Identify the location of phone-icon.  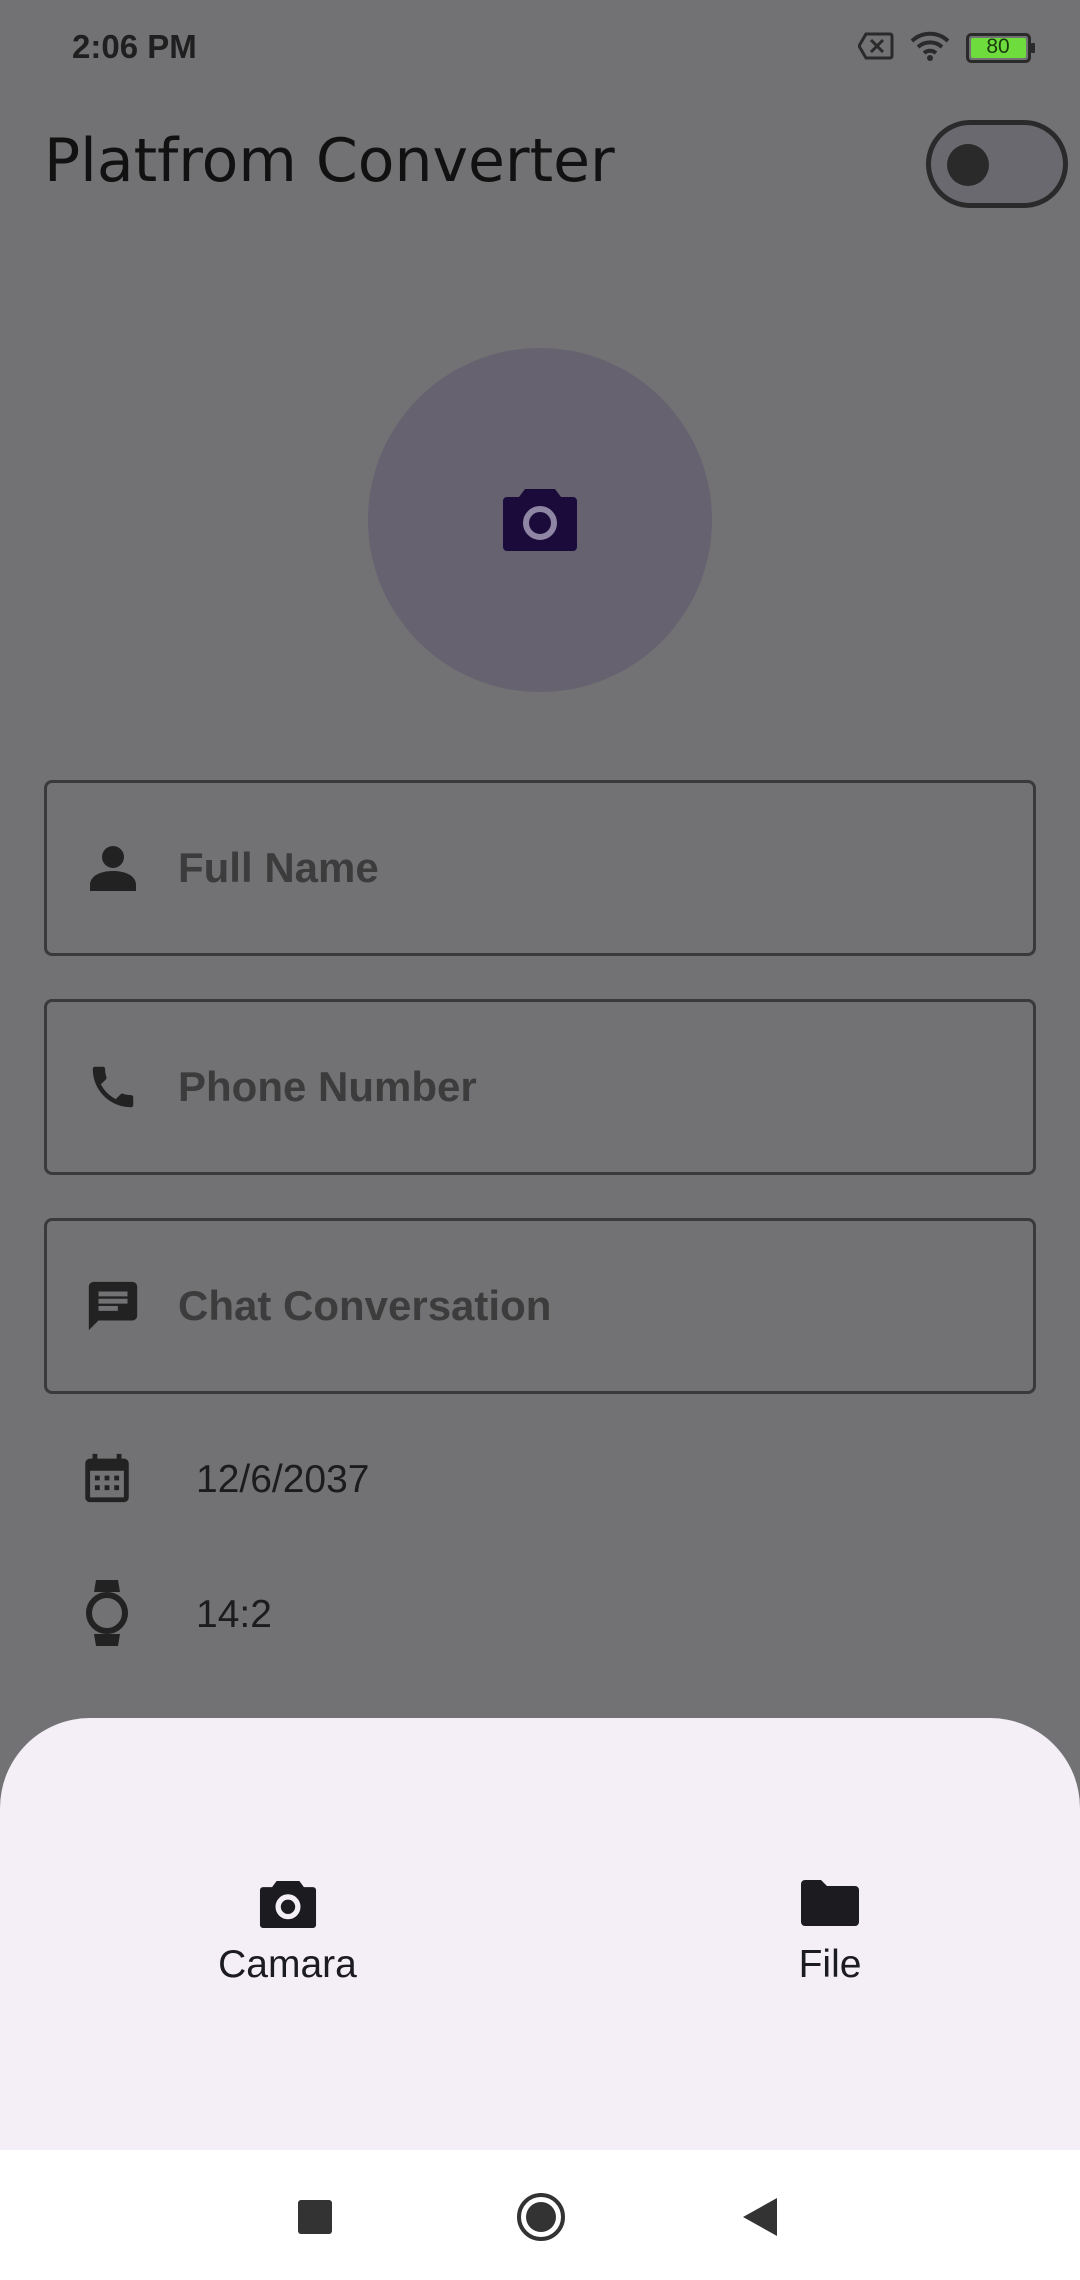
(113, 1087).